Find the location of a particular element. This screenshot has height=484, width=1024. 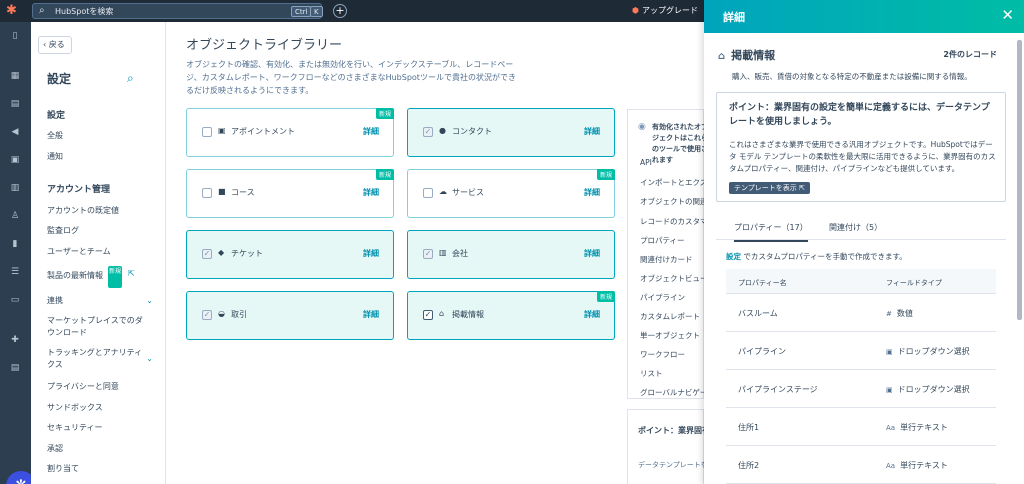

sidebar-heading-account-management: アカウント管理 is located at coordinates (79, 190).